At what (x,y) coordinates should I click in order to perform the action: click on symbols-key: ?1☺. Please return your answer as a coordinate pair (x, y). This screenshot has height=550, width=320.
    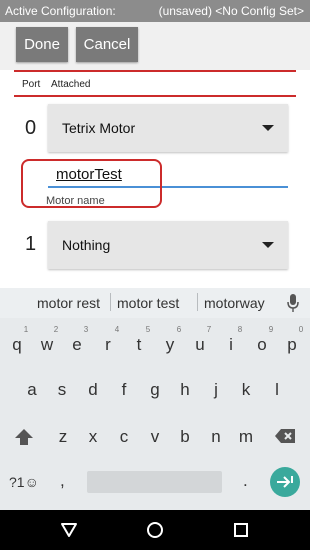
    Looking at the image, I should click on (24, 482).